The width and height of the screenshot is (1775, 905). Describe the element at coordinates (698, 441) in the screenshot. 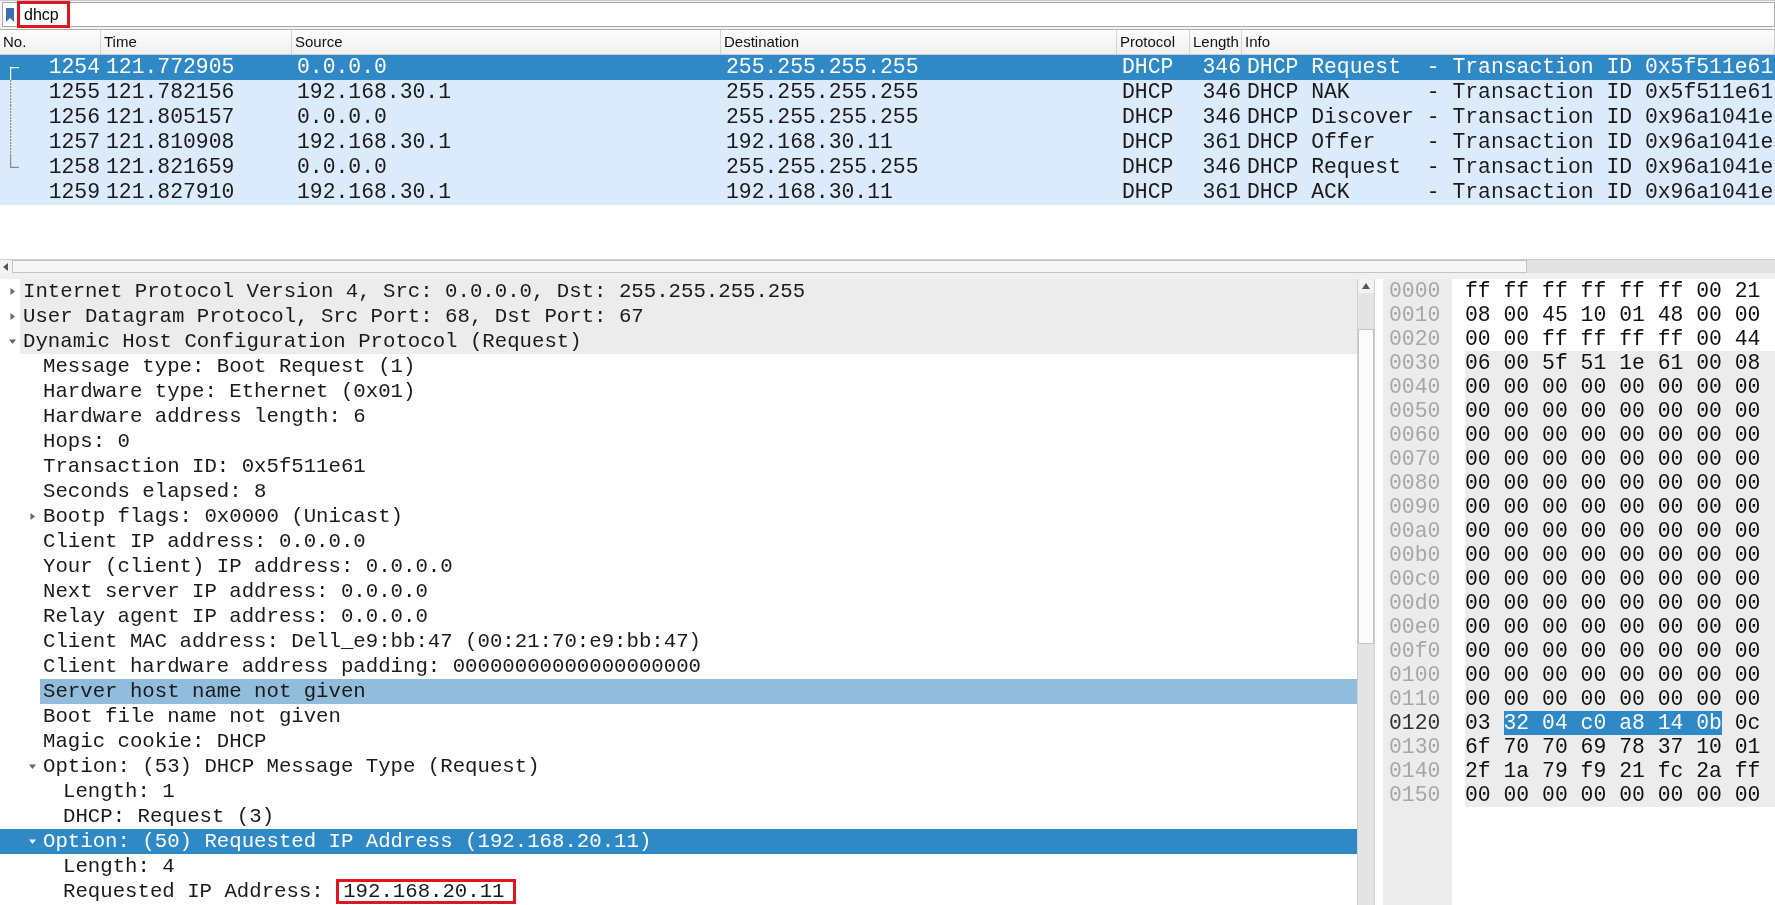

I see `tree-item: Hops: 0` at that location.